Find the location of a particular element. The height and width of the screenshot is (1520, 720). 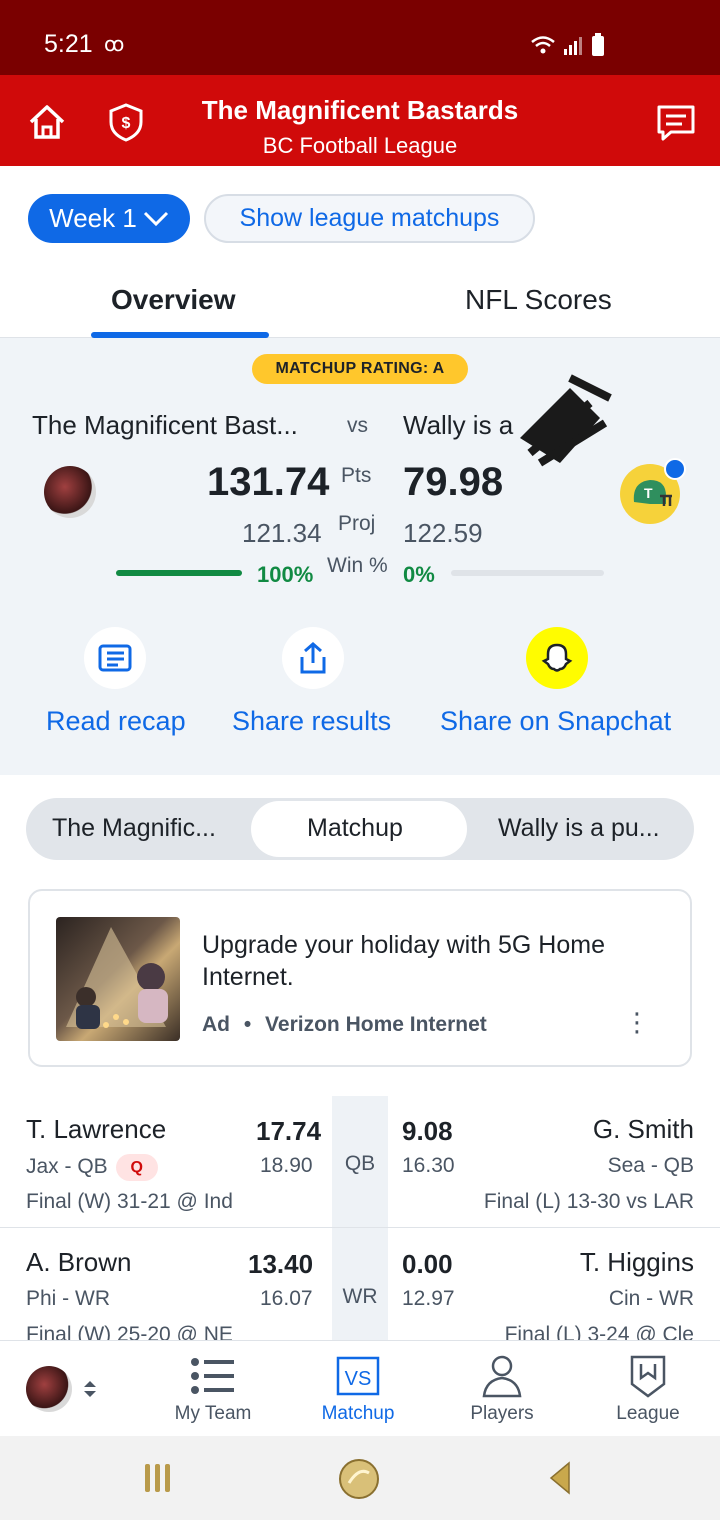

svg-text: T is located at coordinates (648, 493).